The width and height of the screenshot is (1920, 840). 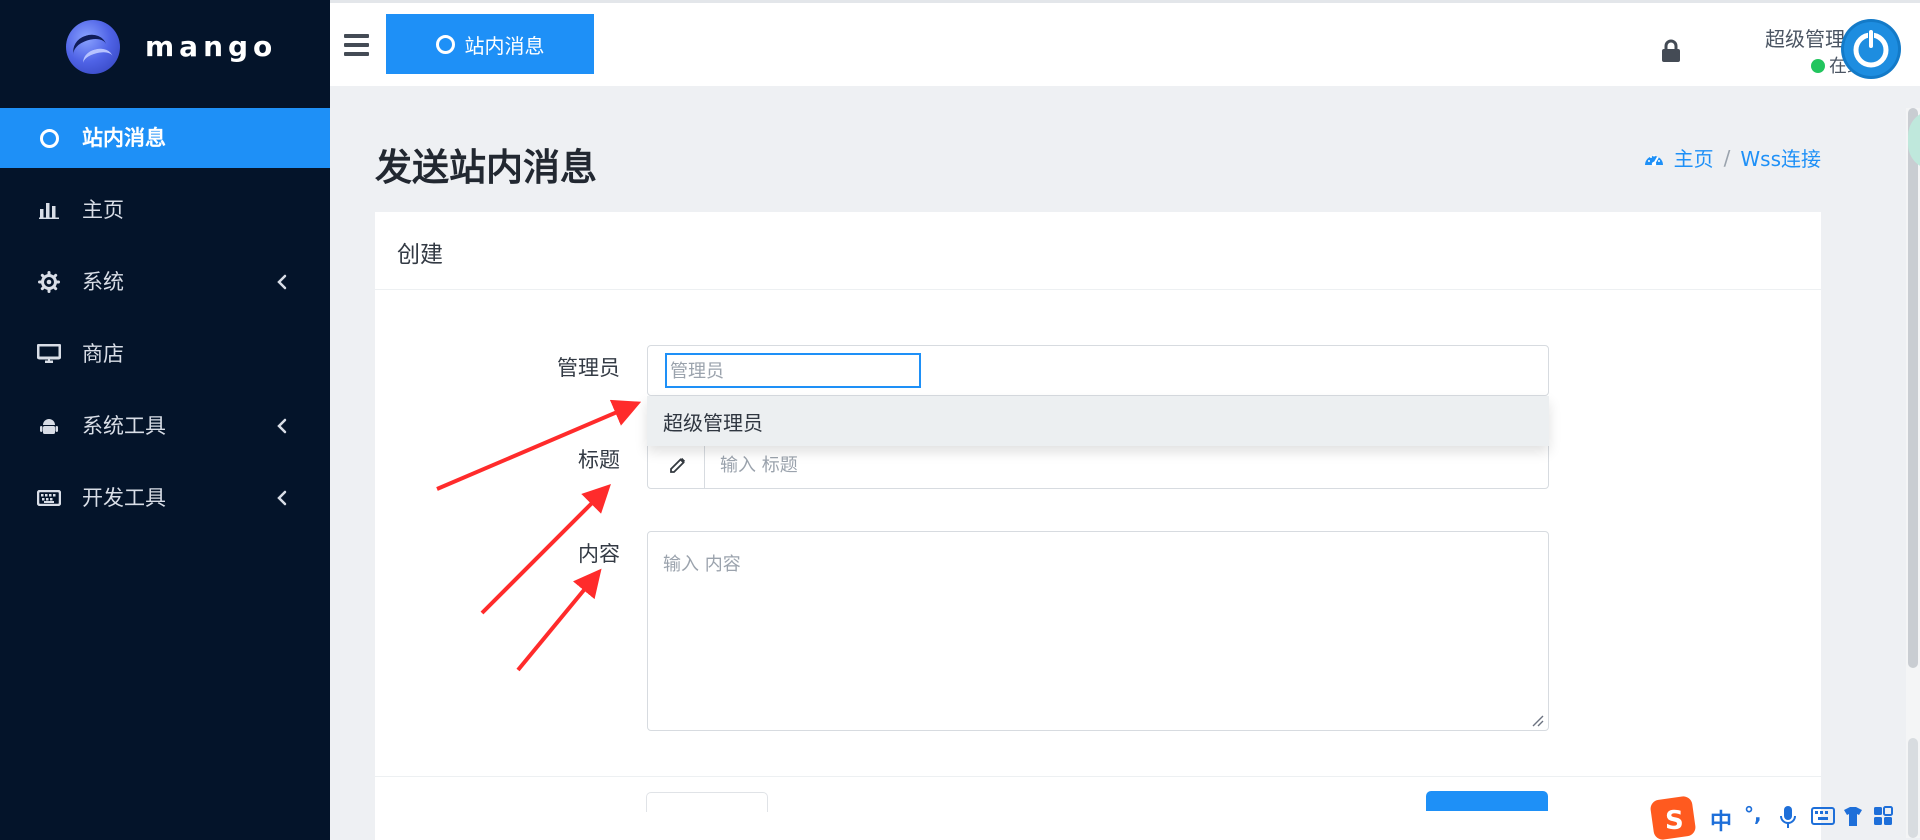 I want to click on keyboard-icon, so click(x=1823, y=816).